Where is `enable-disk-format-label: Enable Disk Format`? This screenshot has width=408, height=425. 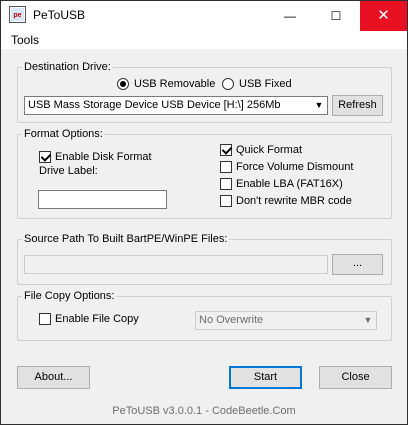
enable-disk-format-label: Enable Disk Format is located at coordinates (103, 157).